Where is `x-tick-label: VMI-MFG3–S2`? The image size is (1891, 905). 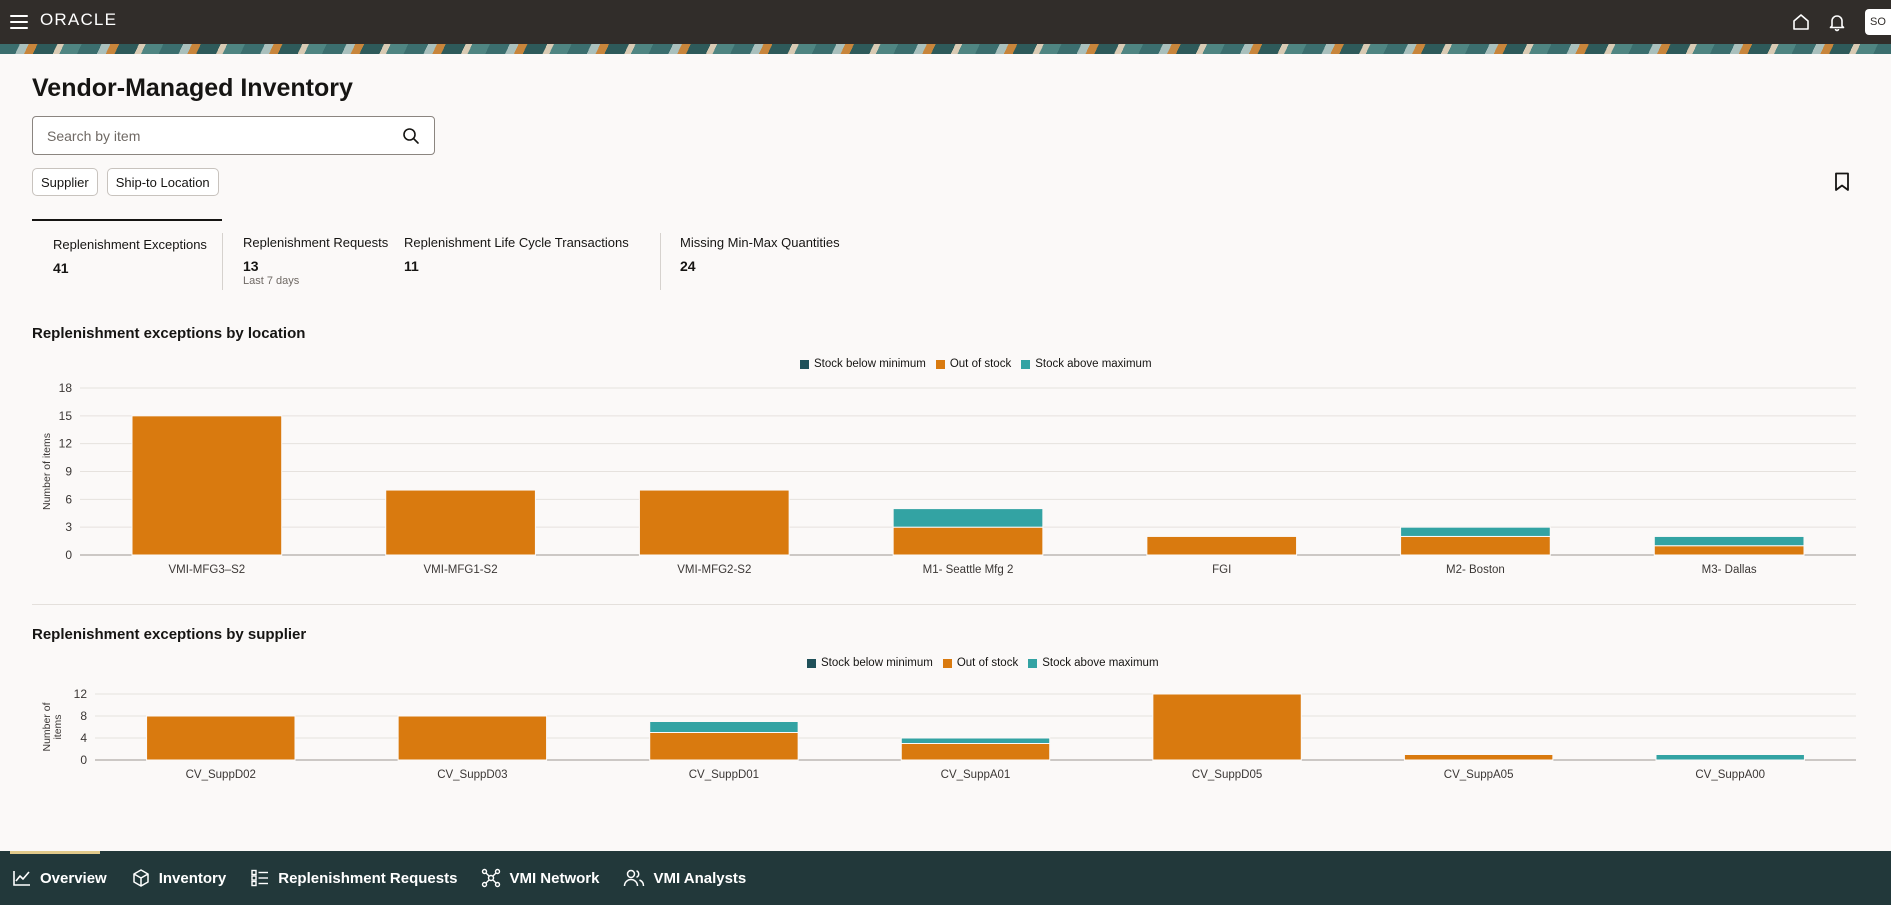 x-tick-label: VMI-MFG3–S2 is located at coordinates (207, 570).